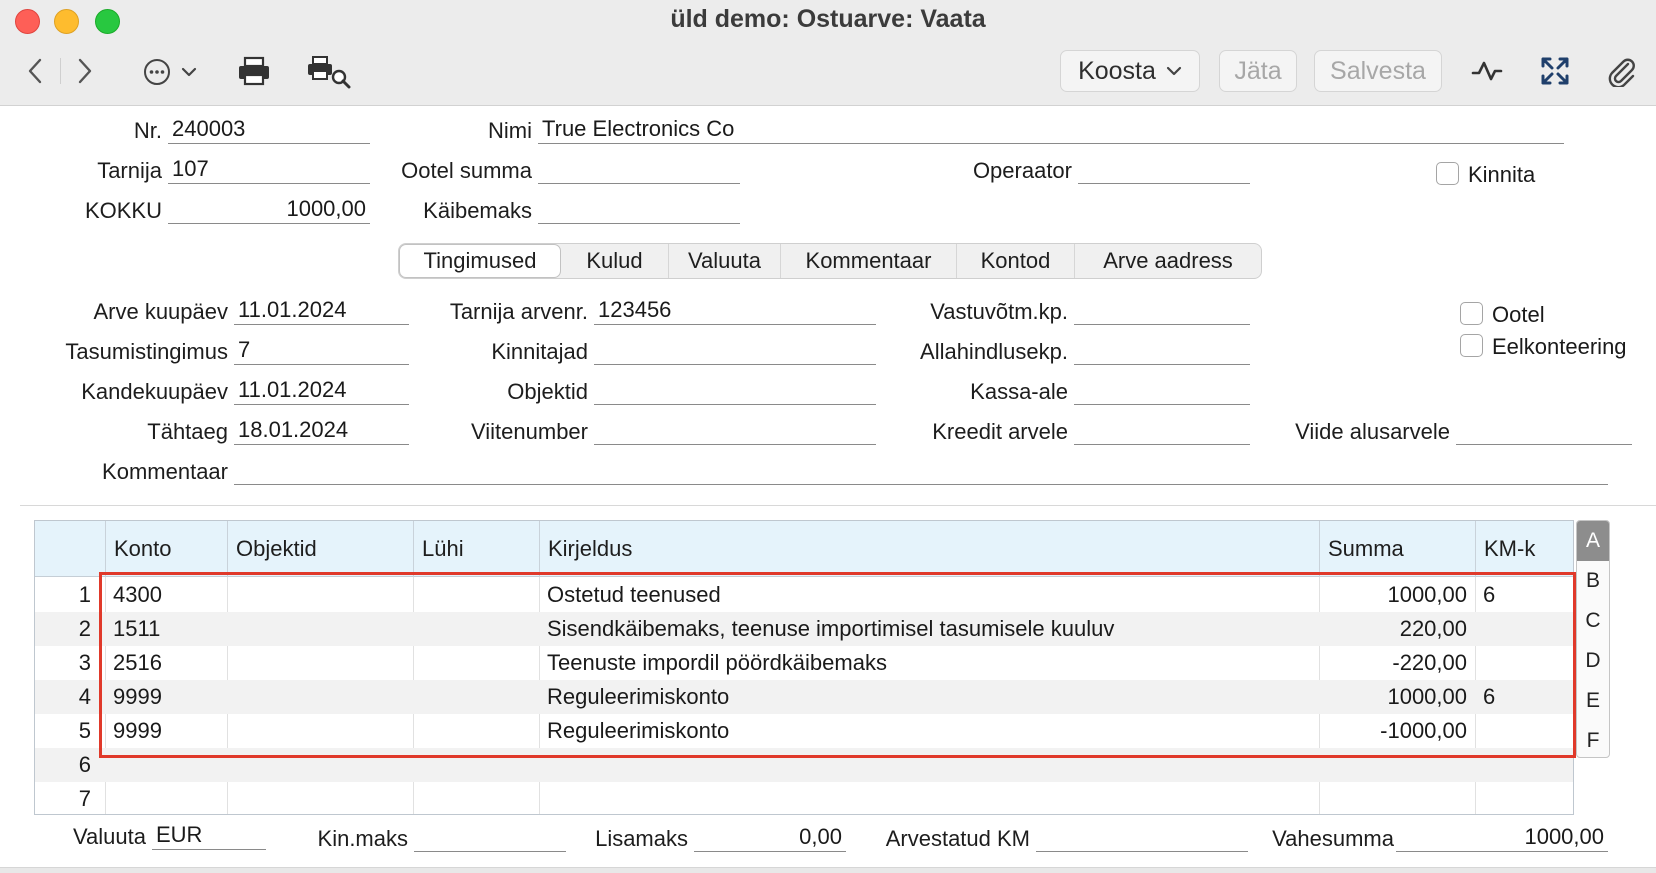 The image size is (1656, 873). What do you see at coordinates (1397, 663) in the screenshot?
I see `cell-summa: -220,00` at bounding box center [1397, 663].